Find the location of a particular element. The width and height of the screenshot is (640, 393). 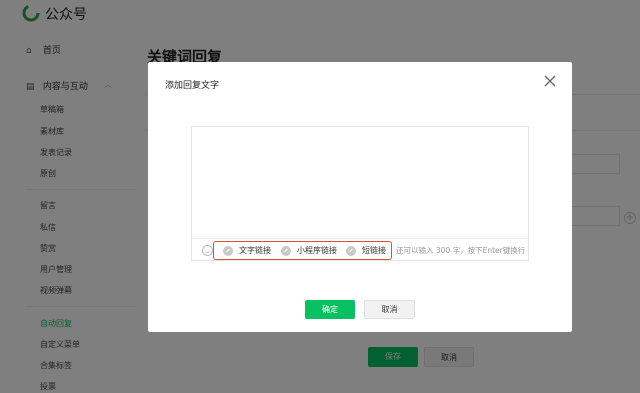

text-link-button: 文字链接 is located at coordinates (247, 250).